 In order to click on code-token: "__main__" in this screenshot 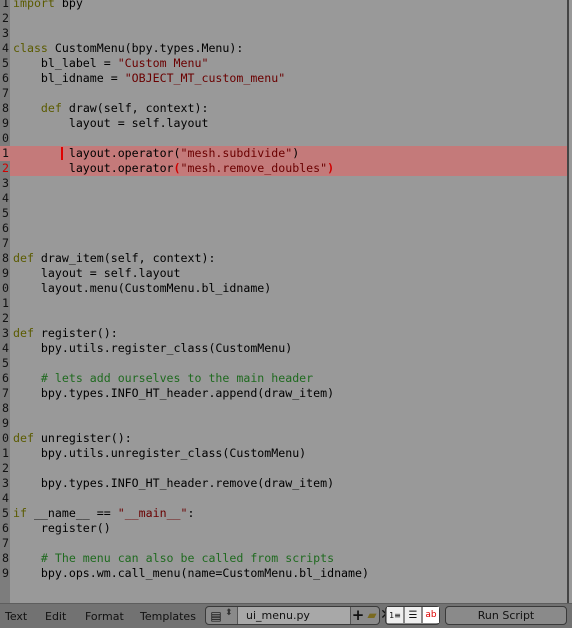, I will do `click(152, 513)`.